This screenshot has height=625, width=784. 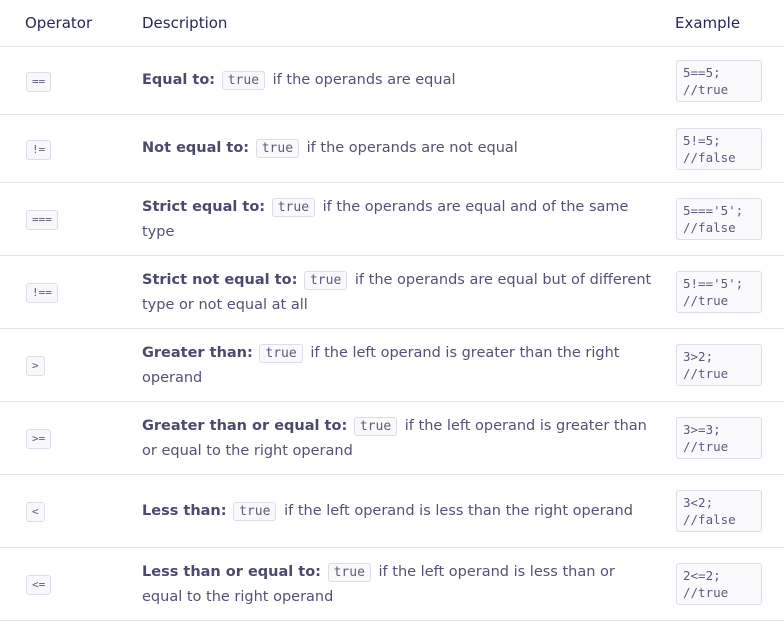 What do you see at coordinates (719, 438) in the screenshot?
I see `example-code: 3>=3; //true` at bounding box center [719, 438].